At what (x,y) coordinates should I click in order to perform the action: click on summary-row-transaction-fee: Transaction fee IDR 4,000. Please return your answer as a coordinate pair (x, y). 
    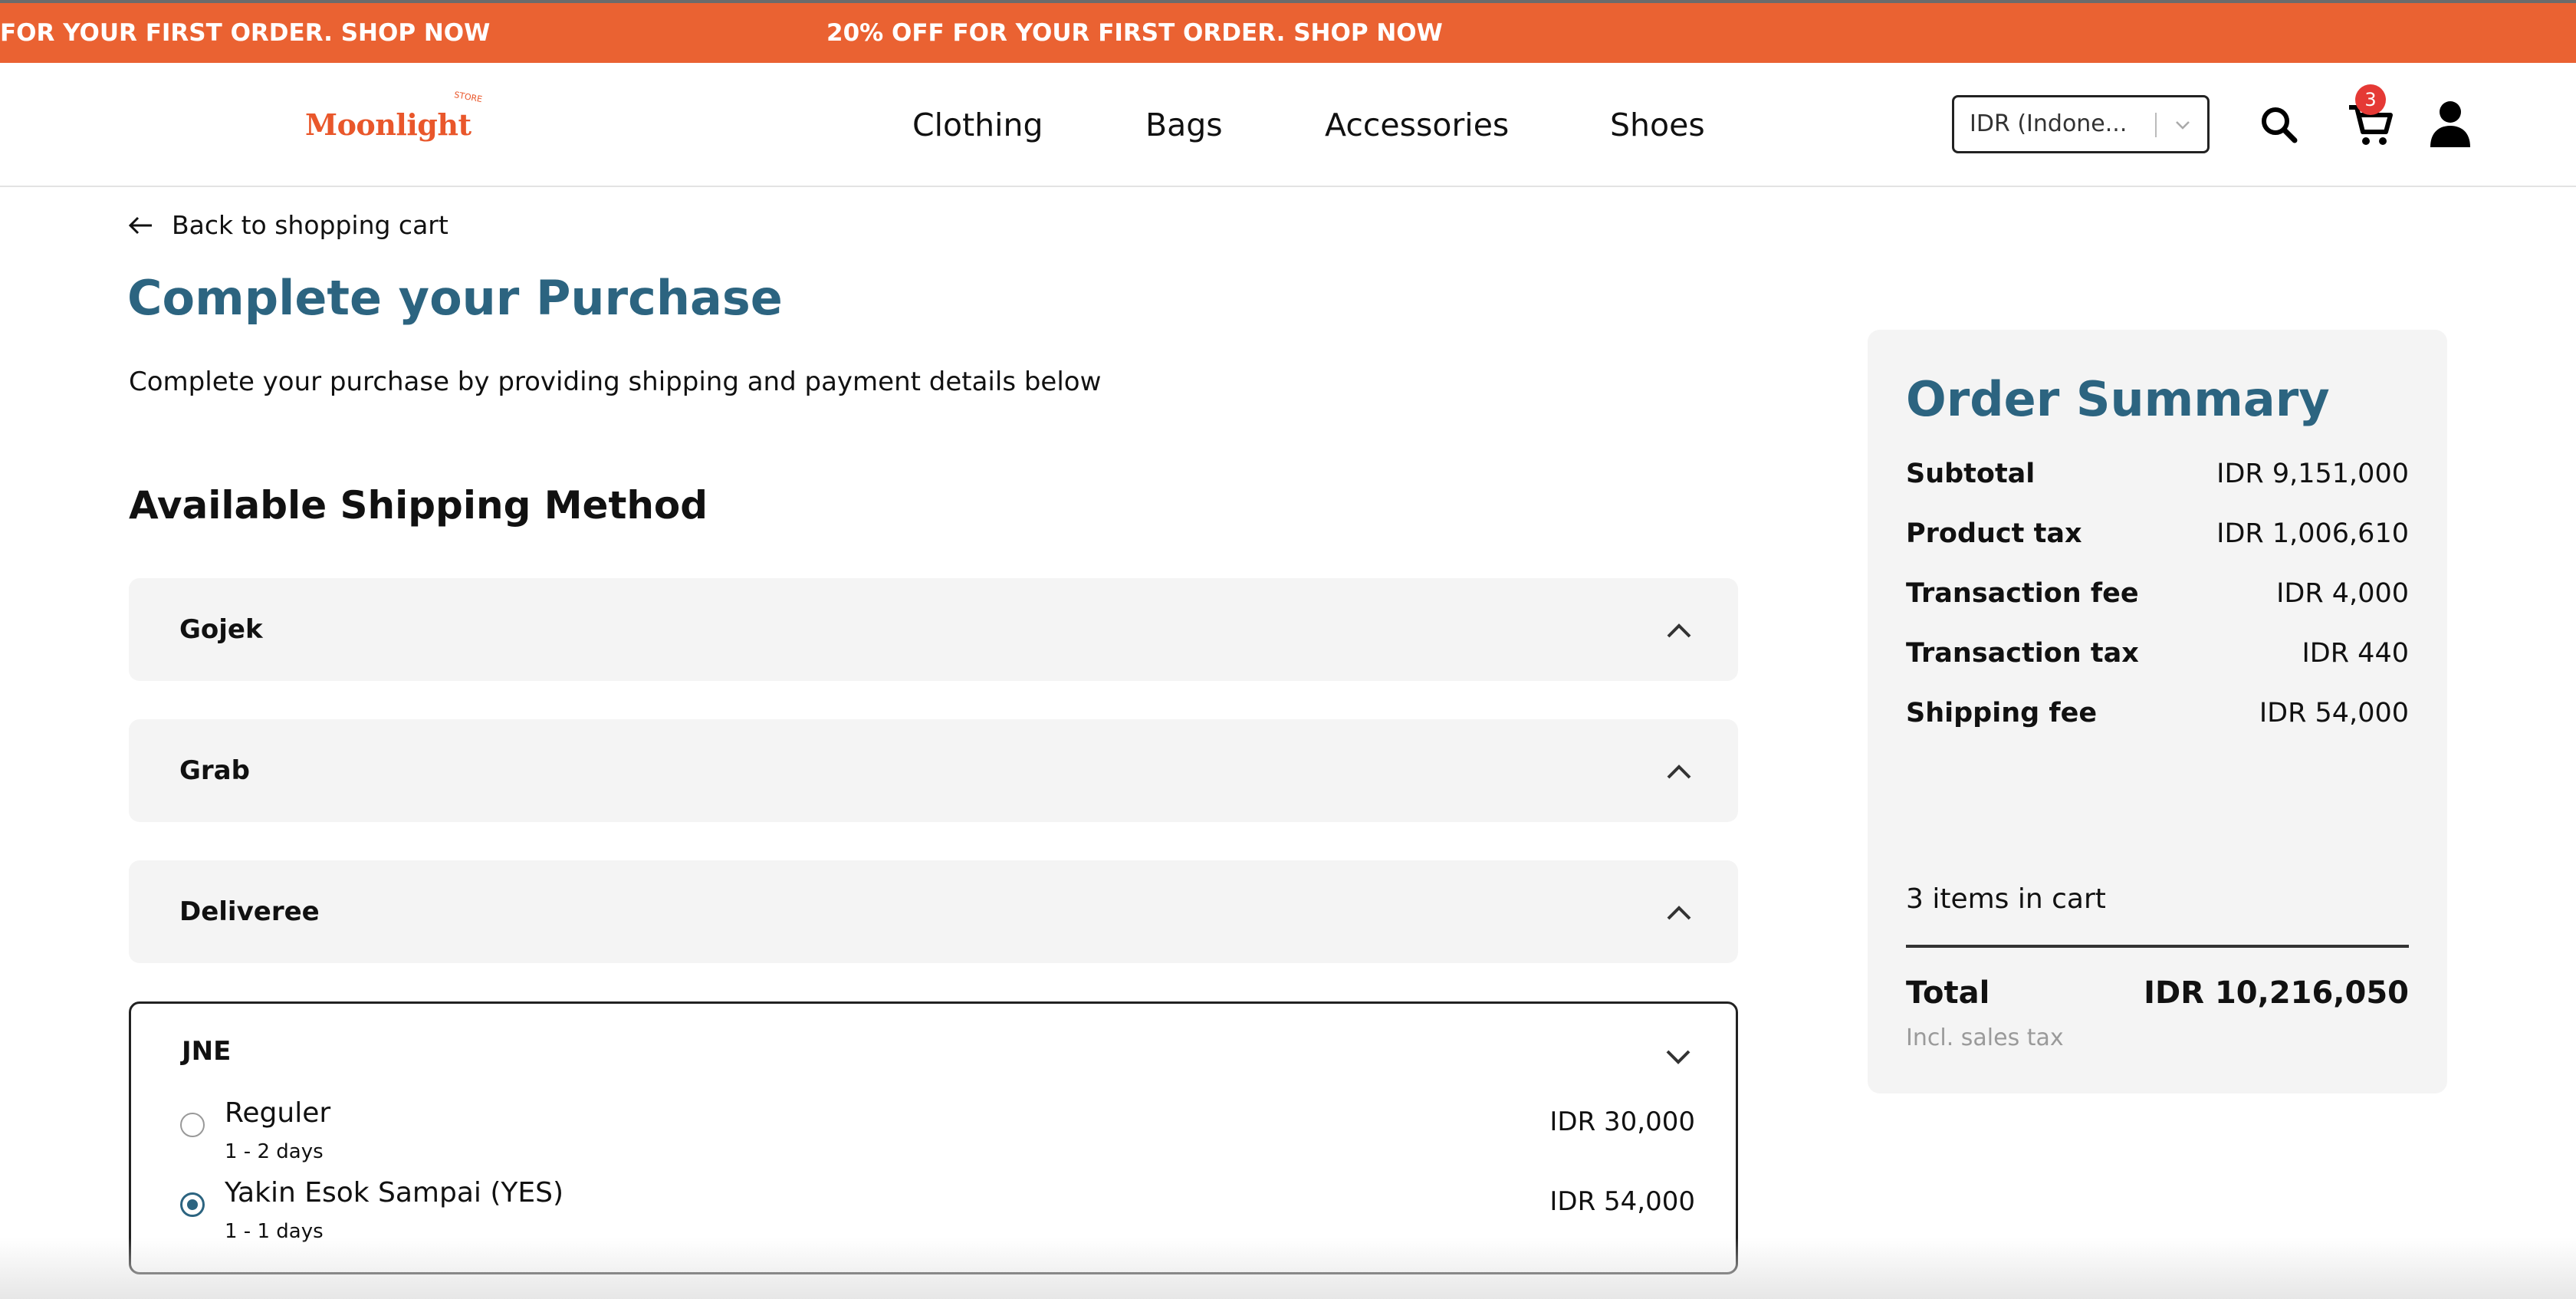
    Looking at the image, I should click on (2157, 597).